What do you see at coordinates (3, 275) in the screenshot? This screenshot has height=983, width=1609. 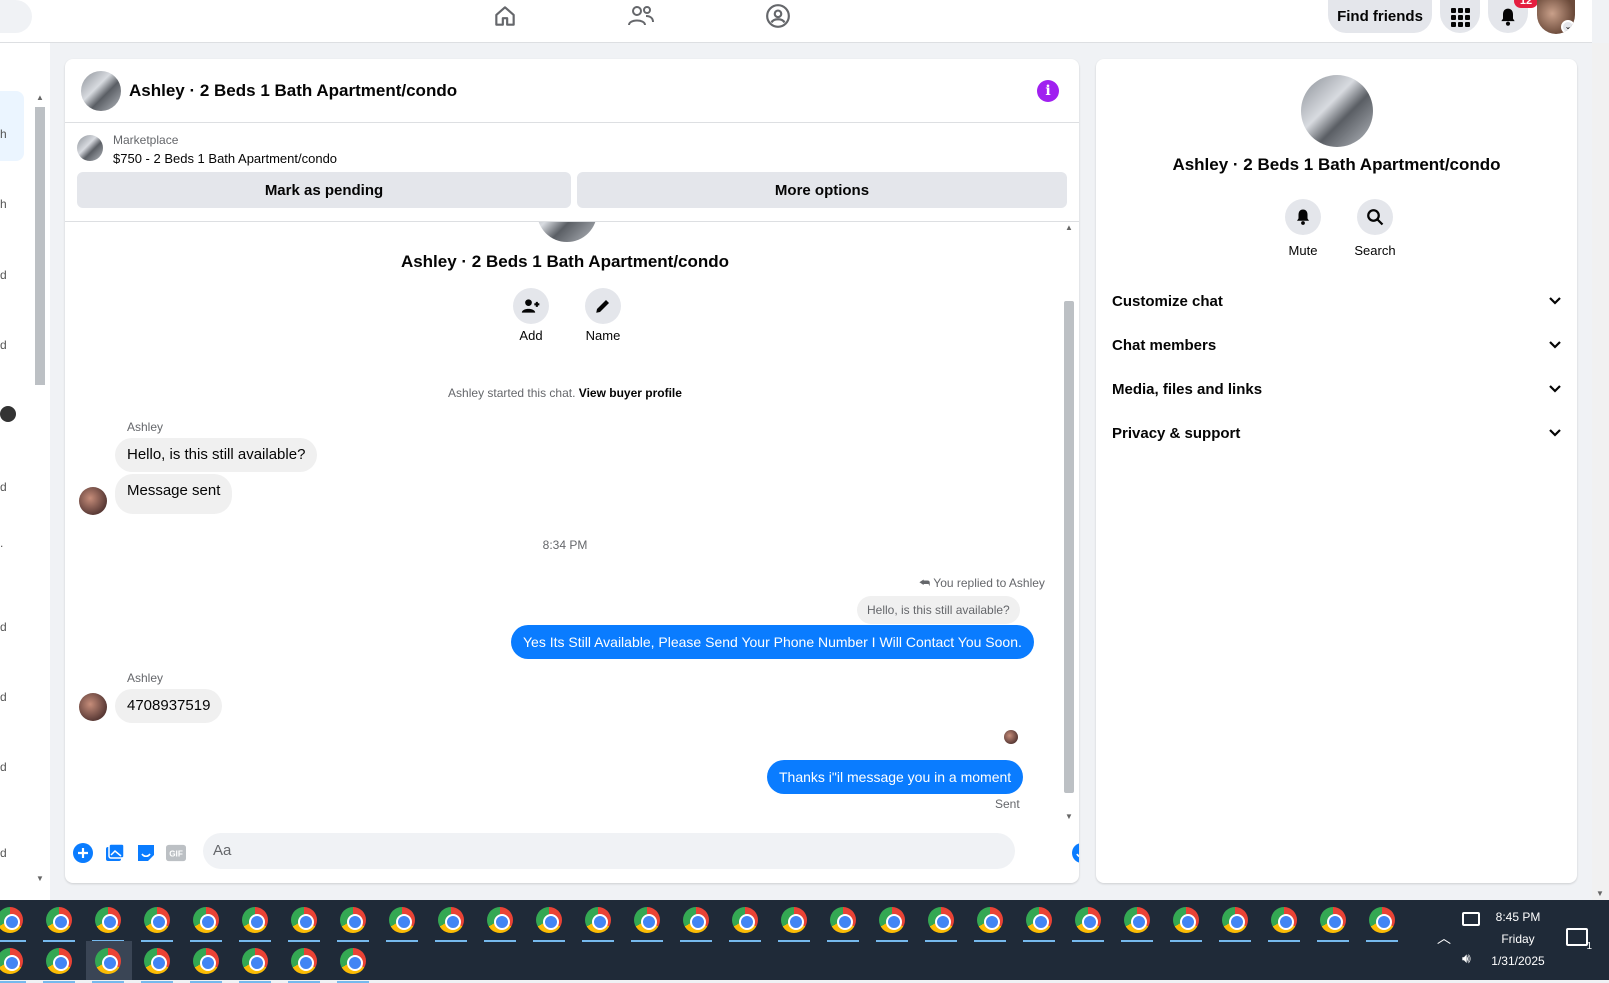 I see `truncated-text: d` at bounding box center [3, 275].